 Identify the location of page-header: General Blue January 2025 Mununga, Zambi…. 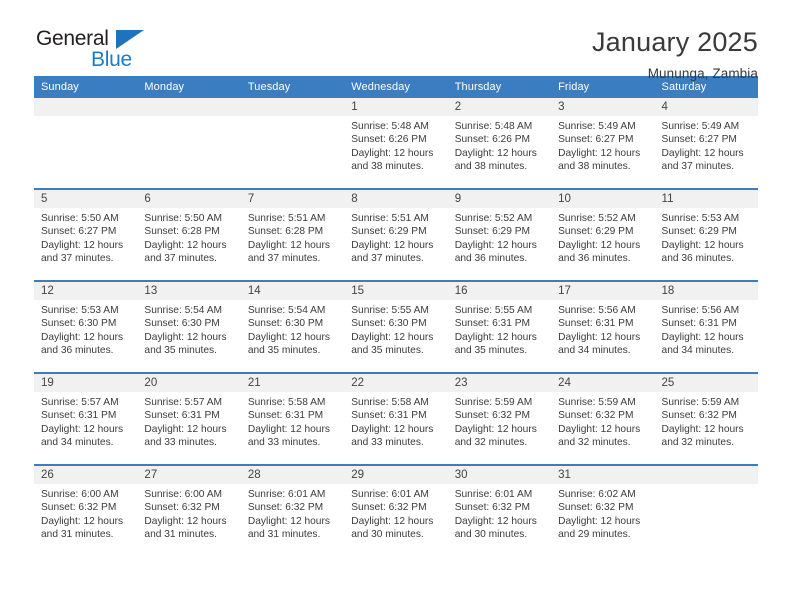
(396, 40).